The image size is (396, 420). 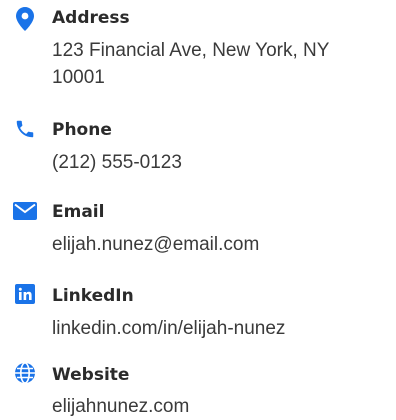 I want to click on linkedin-label: LinkedIn, so click(x=93, y=296).